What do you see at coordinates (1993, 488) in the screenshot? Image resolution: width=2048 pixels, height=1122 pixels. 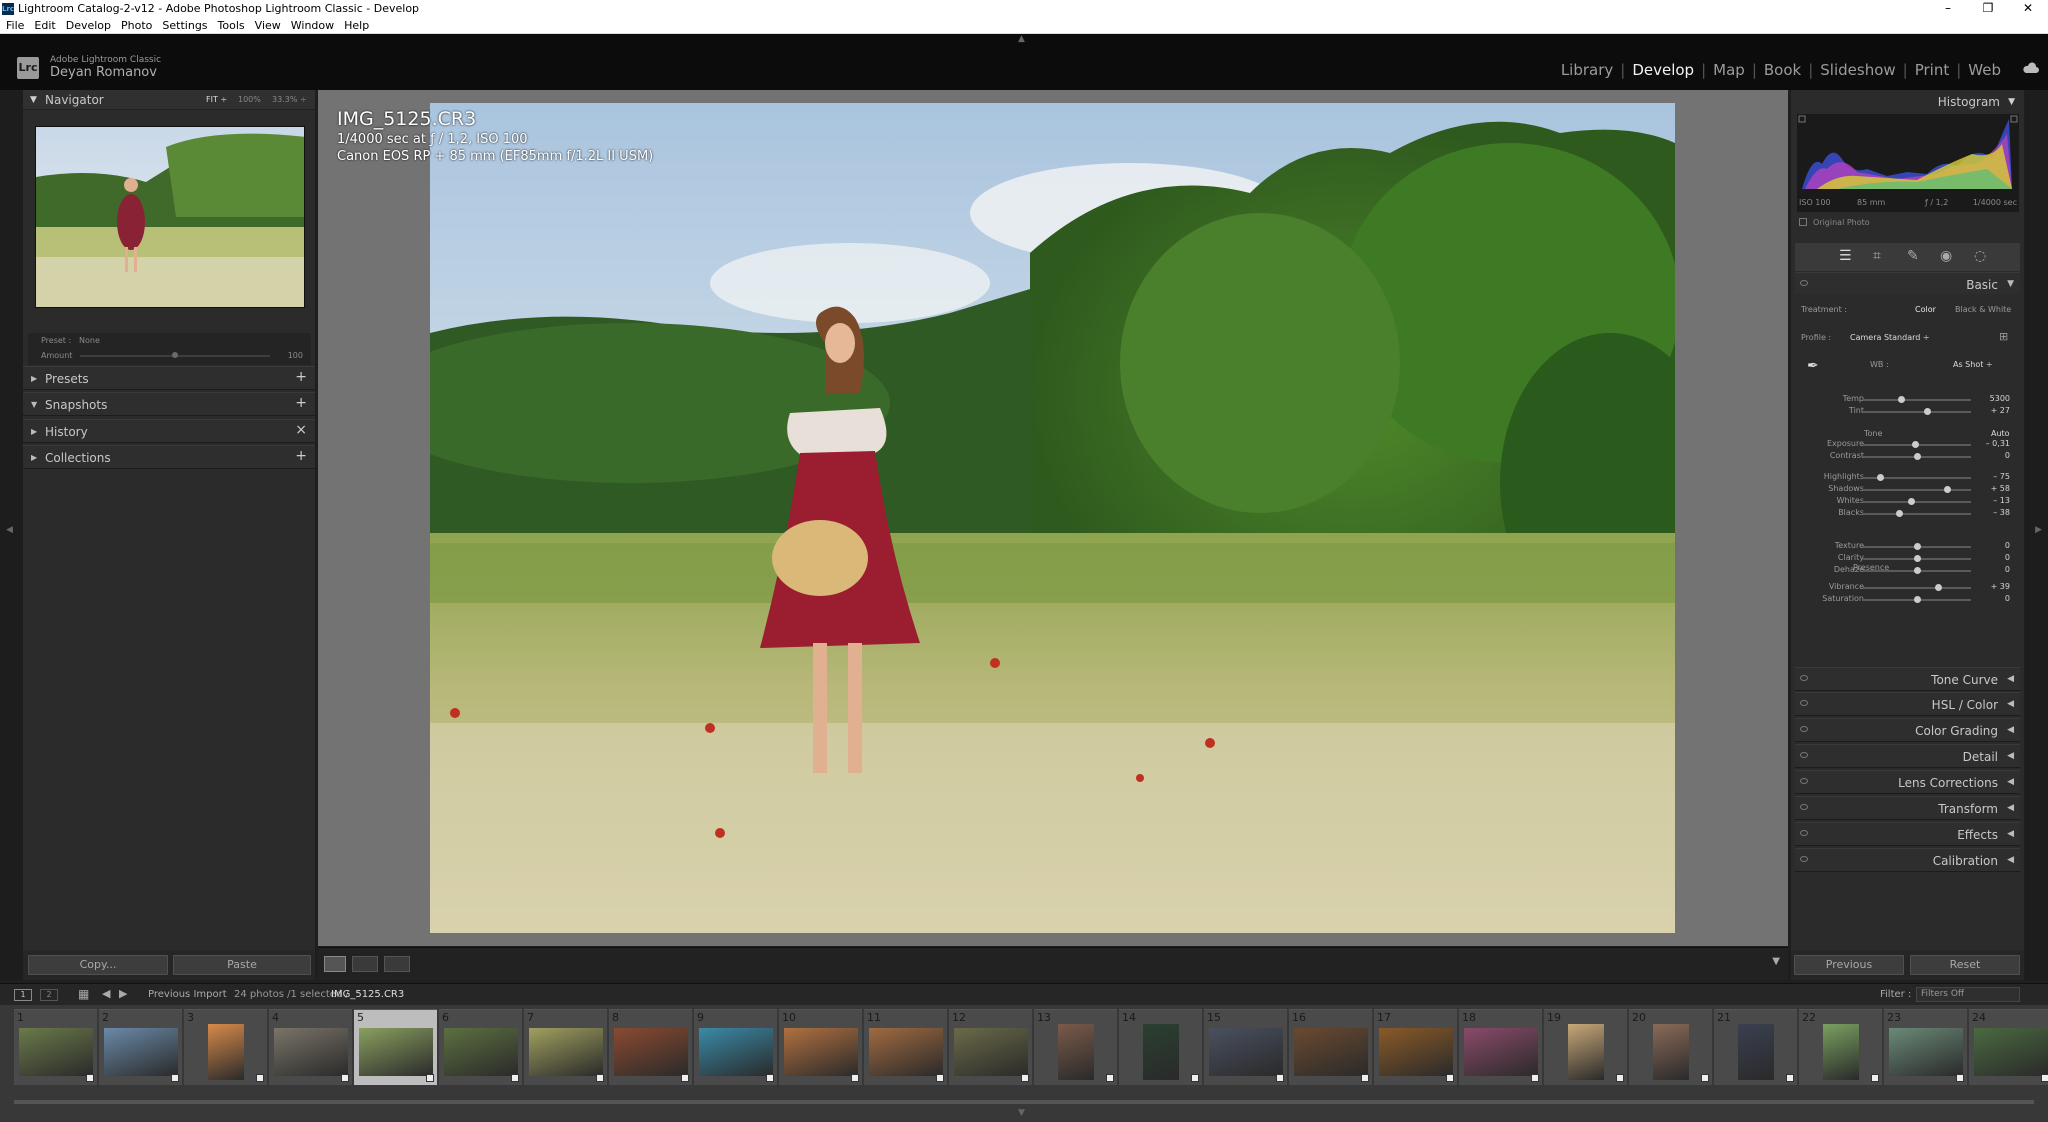 I see `slider-value: + 58` at bounding box center [1993, 488].